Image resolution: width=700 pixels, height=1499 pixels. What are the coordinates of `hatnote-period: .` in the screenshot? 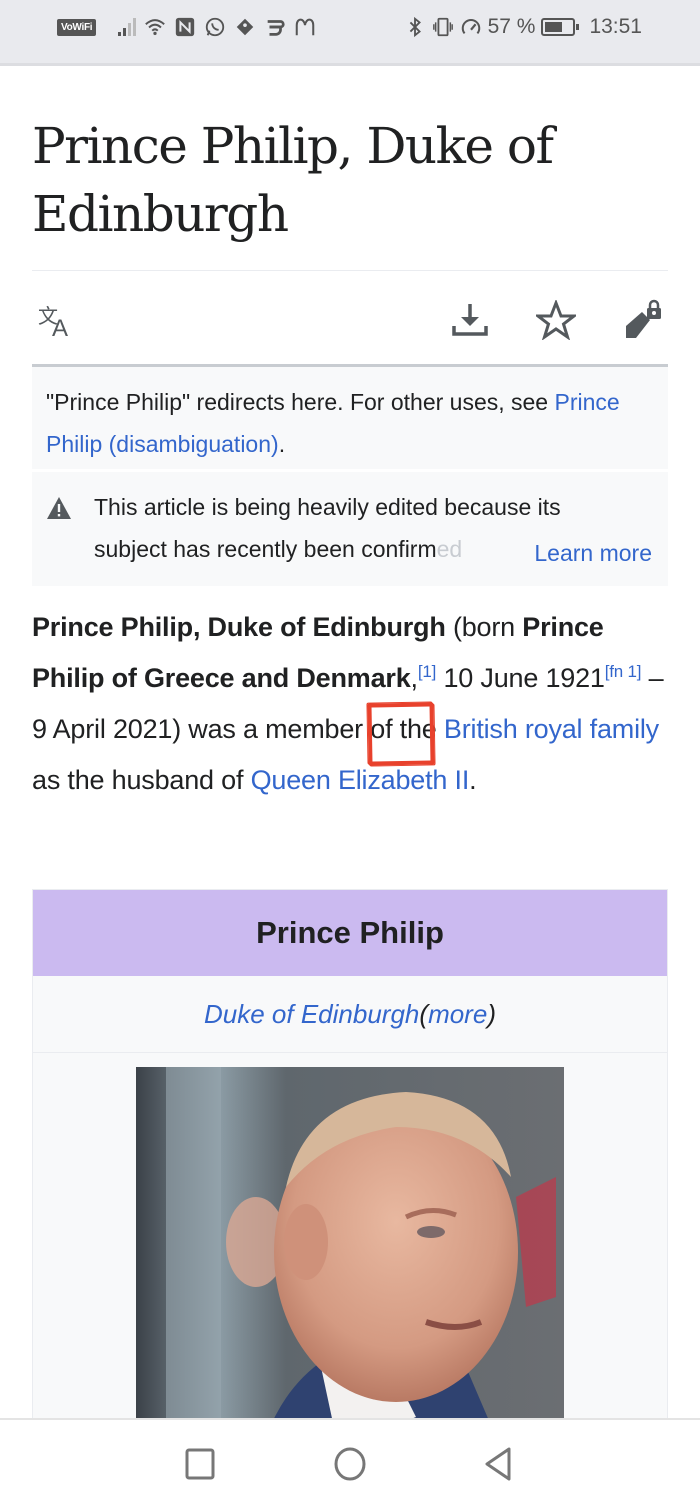 It's located at (282, 444).